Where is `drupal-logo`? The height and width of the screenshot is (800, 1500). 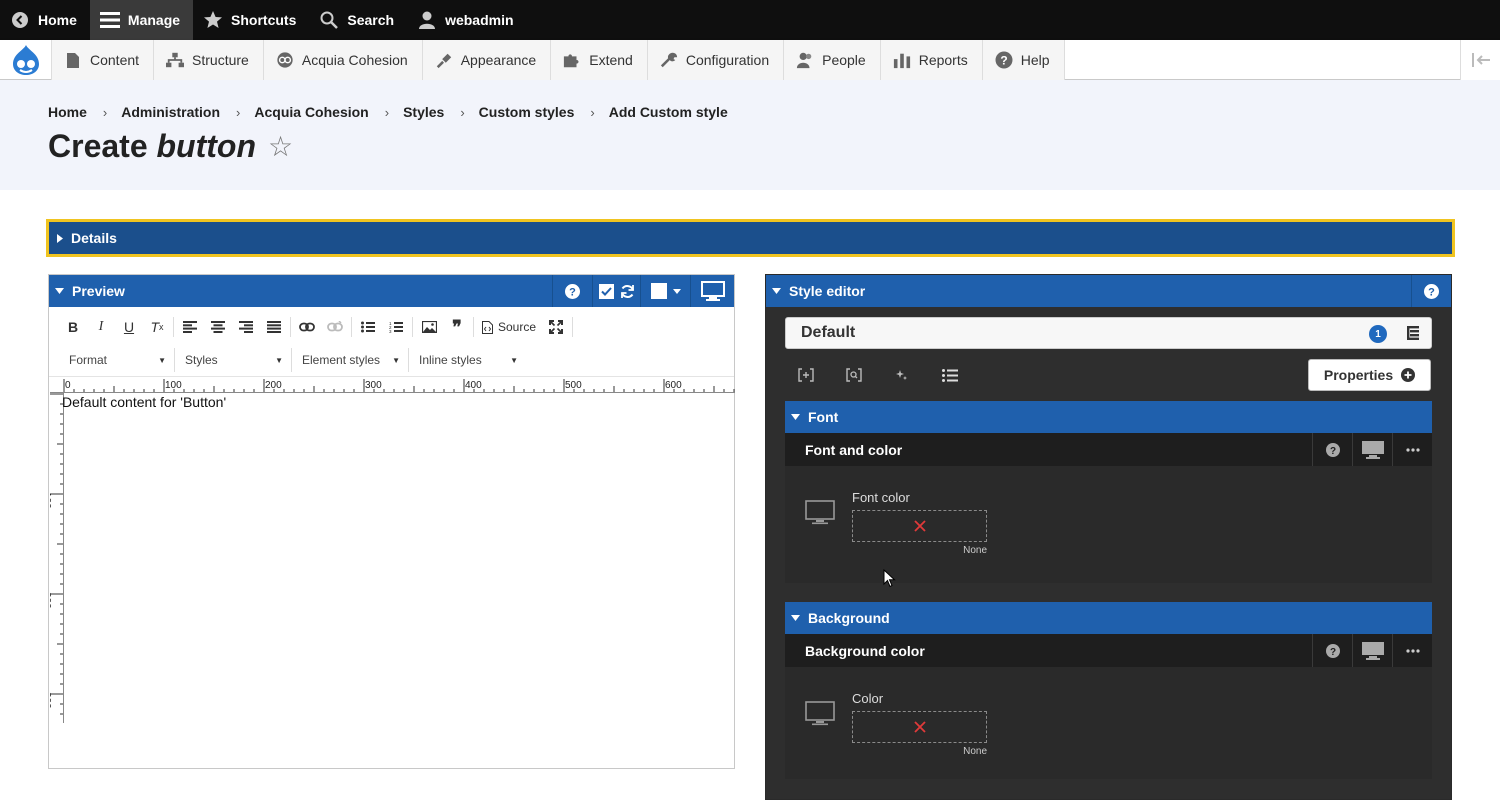
drupal-logo is located at coordinates (26, 60).